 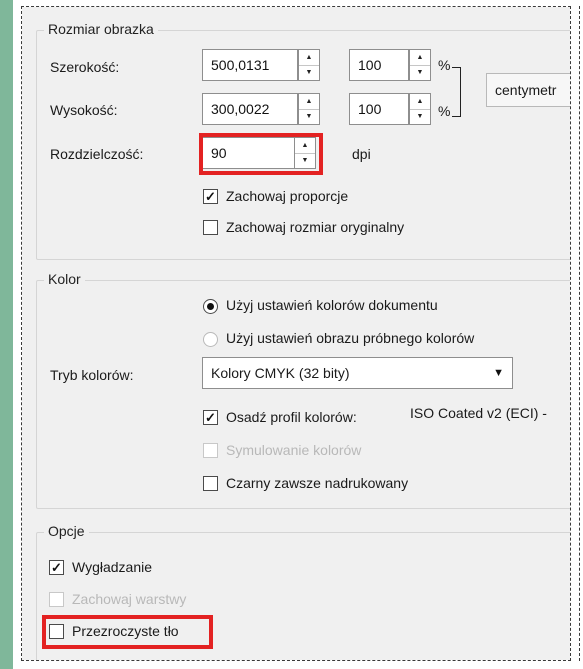 What do you see at coordinates (357, 373) in the screenshot?
I see `color-mode-select: Kolory CMYK (32 bity) ▼` at bounding box center [357, 373].